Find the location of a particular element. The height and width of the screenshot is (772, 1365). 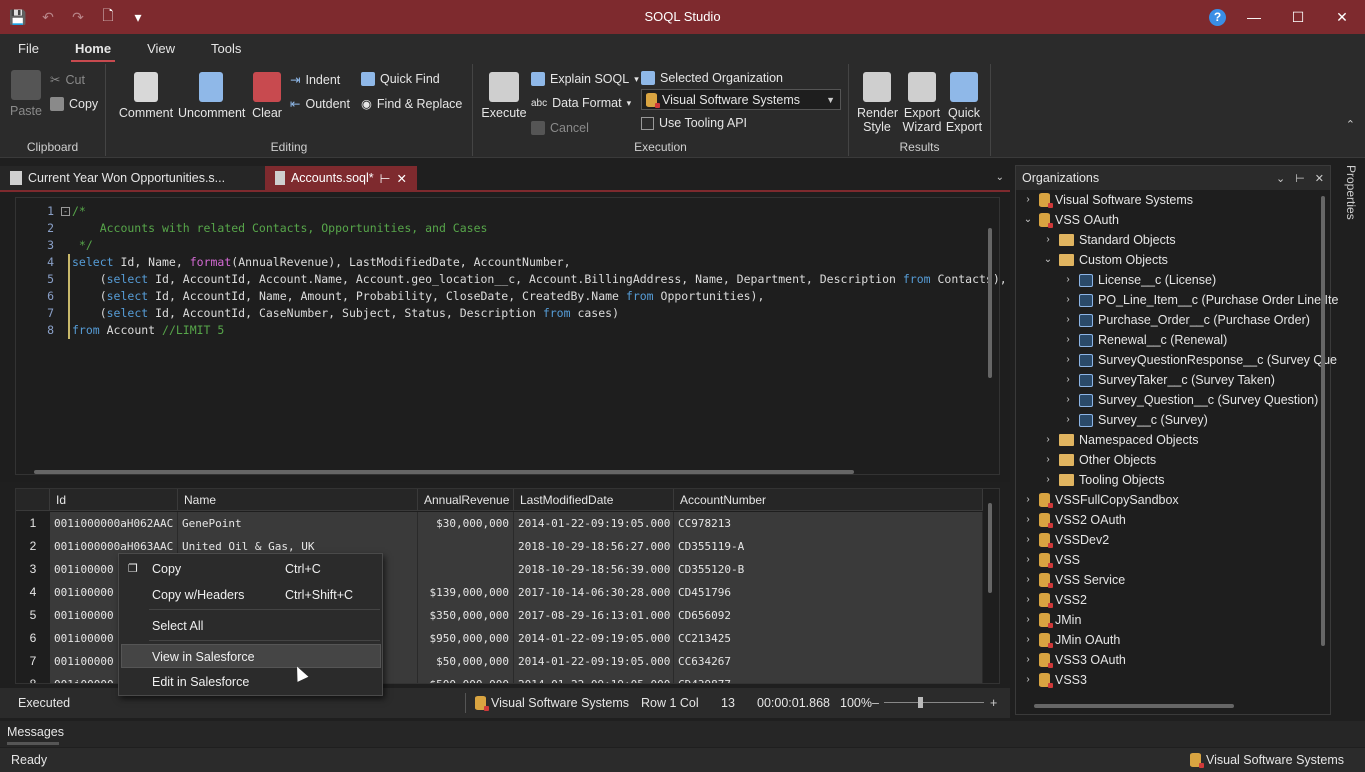

table-cell: 001i000000aH062AAC is located at coordinates (114, 523).